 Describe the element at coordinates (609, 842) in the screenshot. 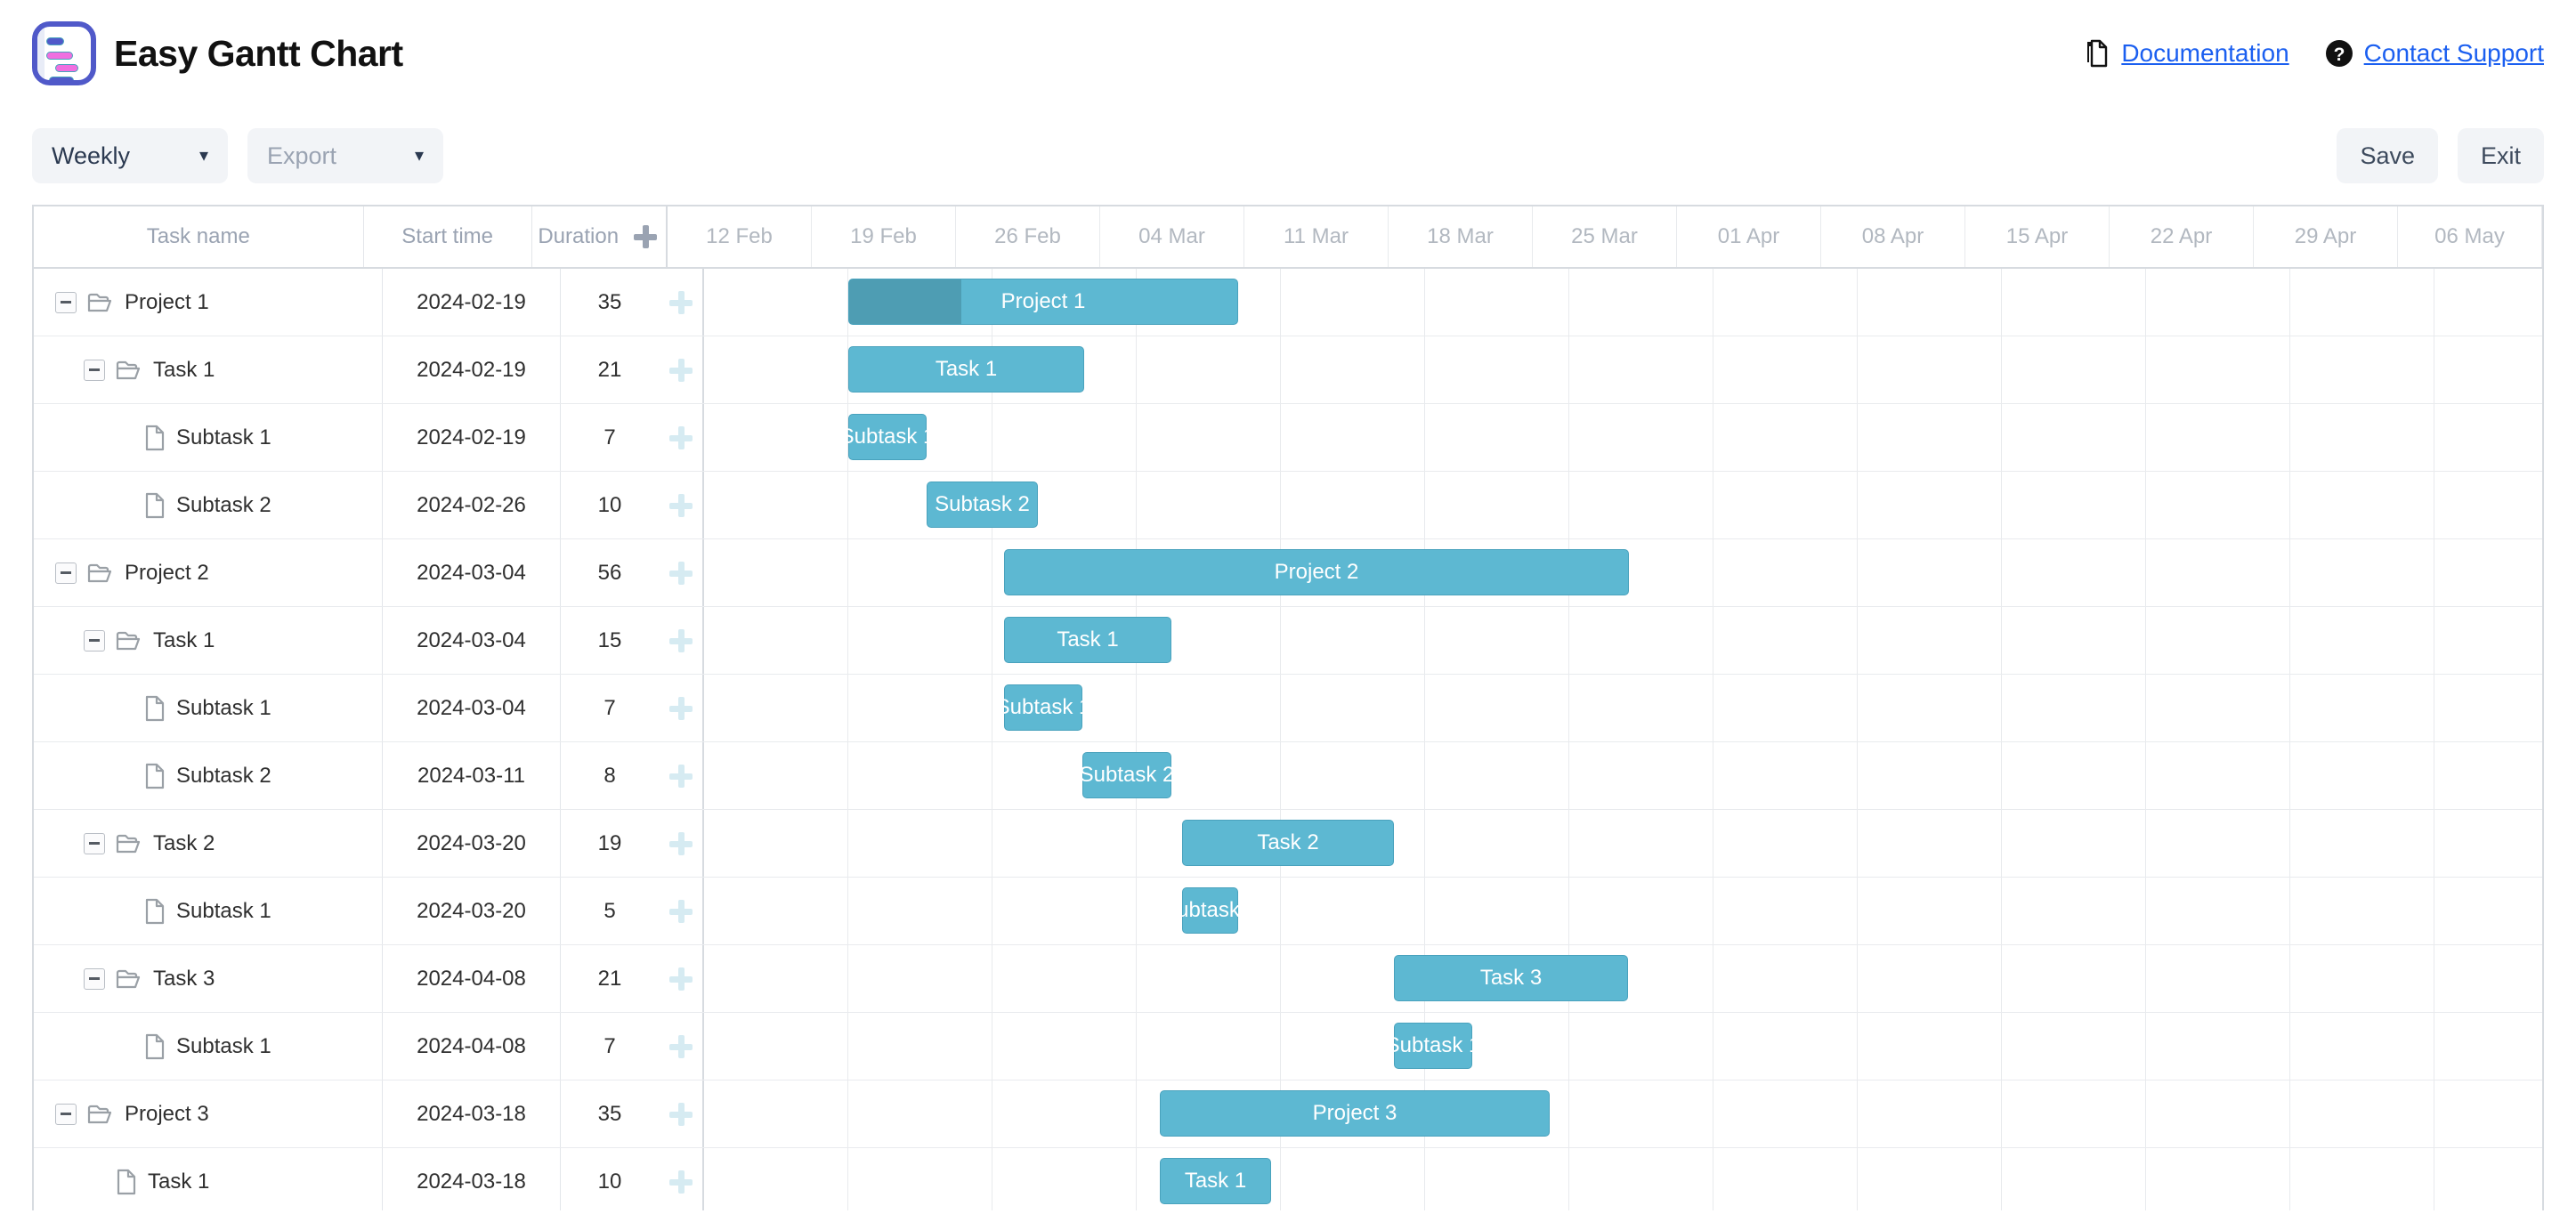

I see `duration-cell: 19` at that location.